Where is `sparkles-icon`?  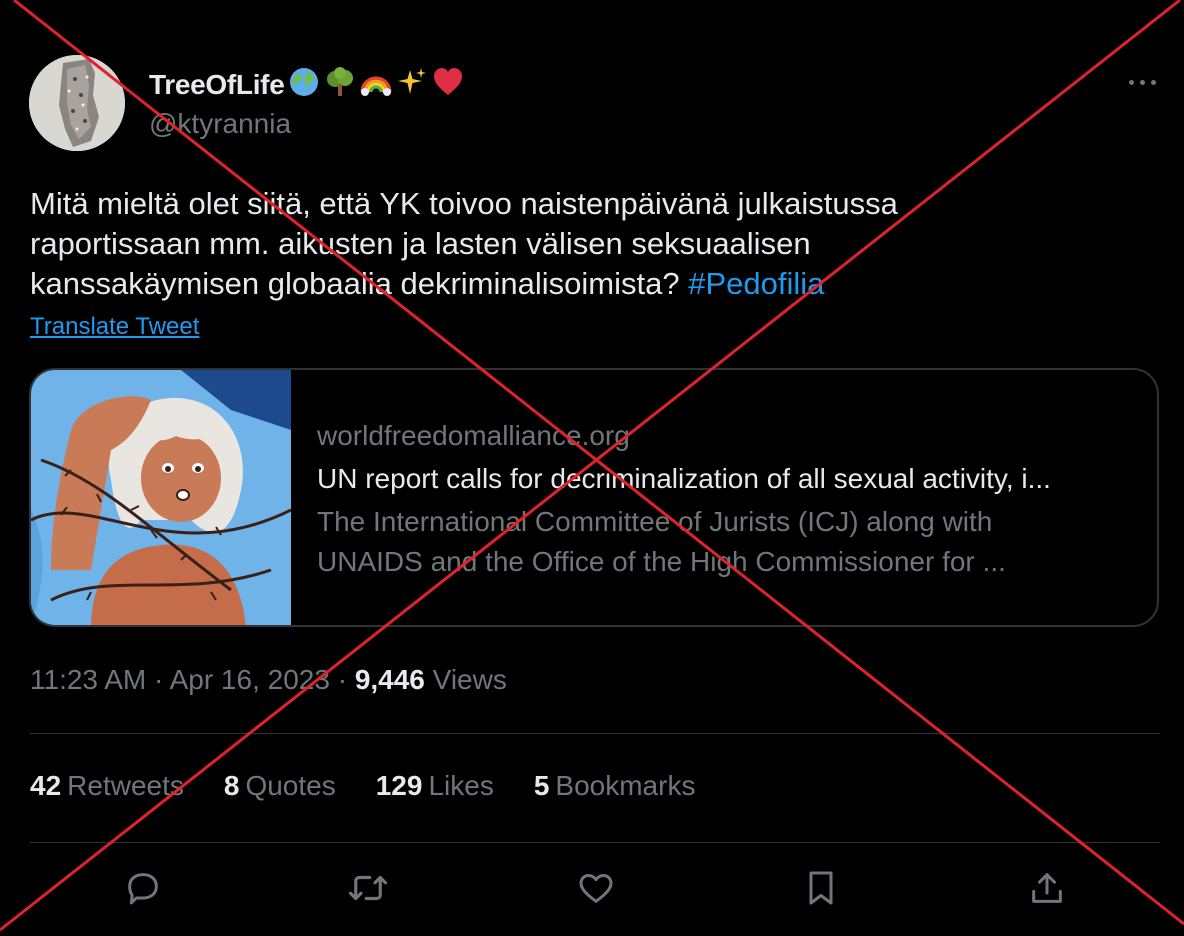
sparkles-icon is located at coordinates (412, 81).